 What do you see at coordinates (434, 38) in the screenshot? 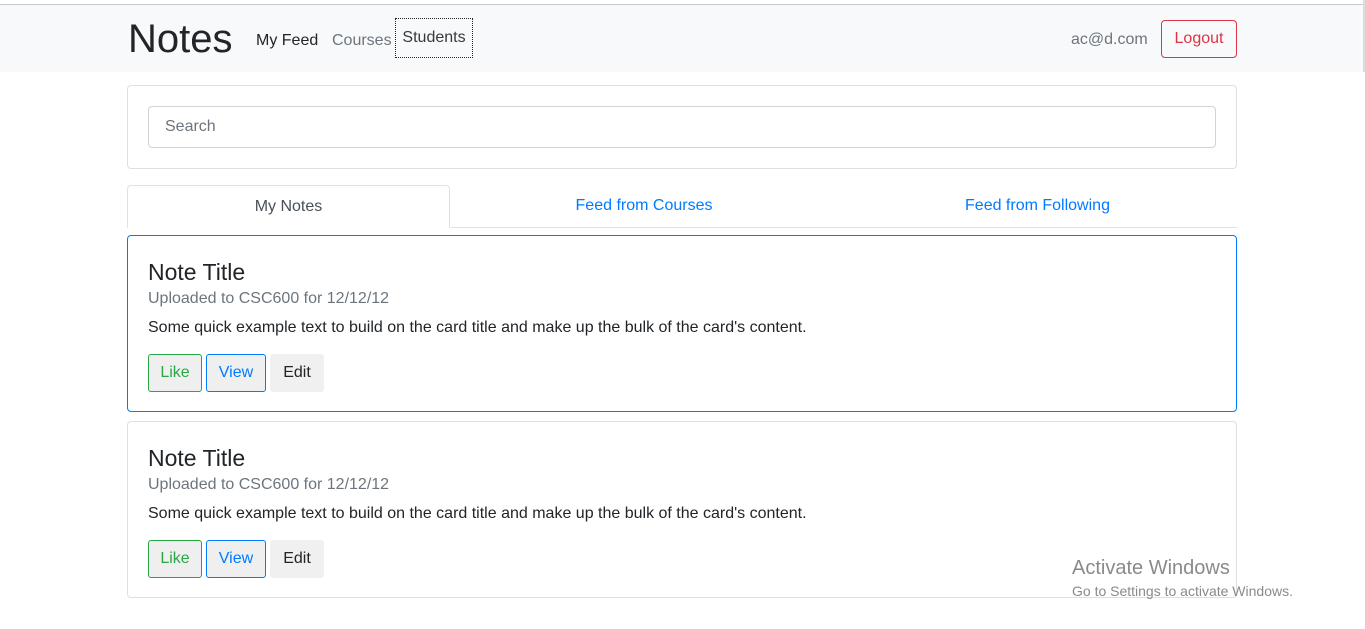
I see `nav-link-students: Students` at bounding box center [434, 38].